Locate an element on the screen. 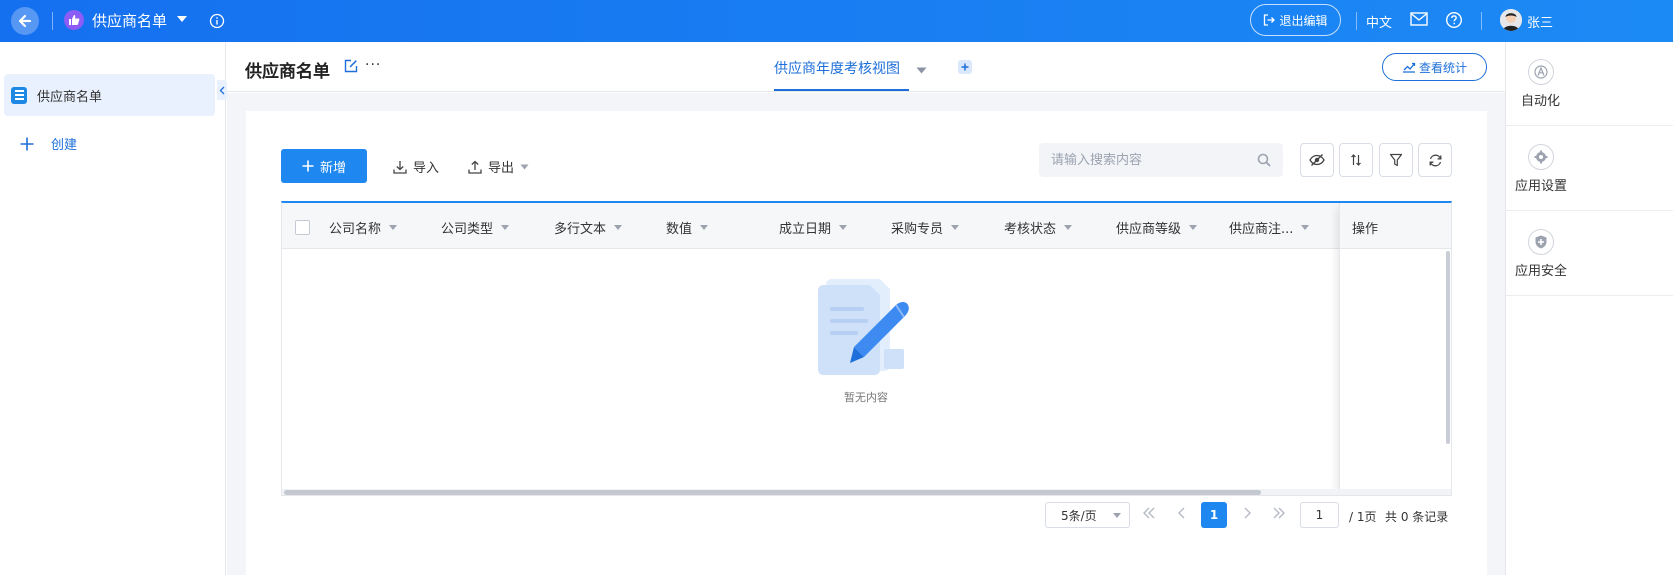 The height and width of the screenshot is (575, 1673). mail-icon is located at coordinates (1419, 21).